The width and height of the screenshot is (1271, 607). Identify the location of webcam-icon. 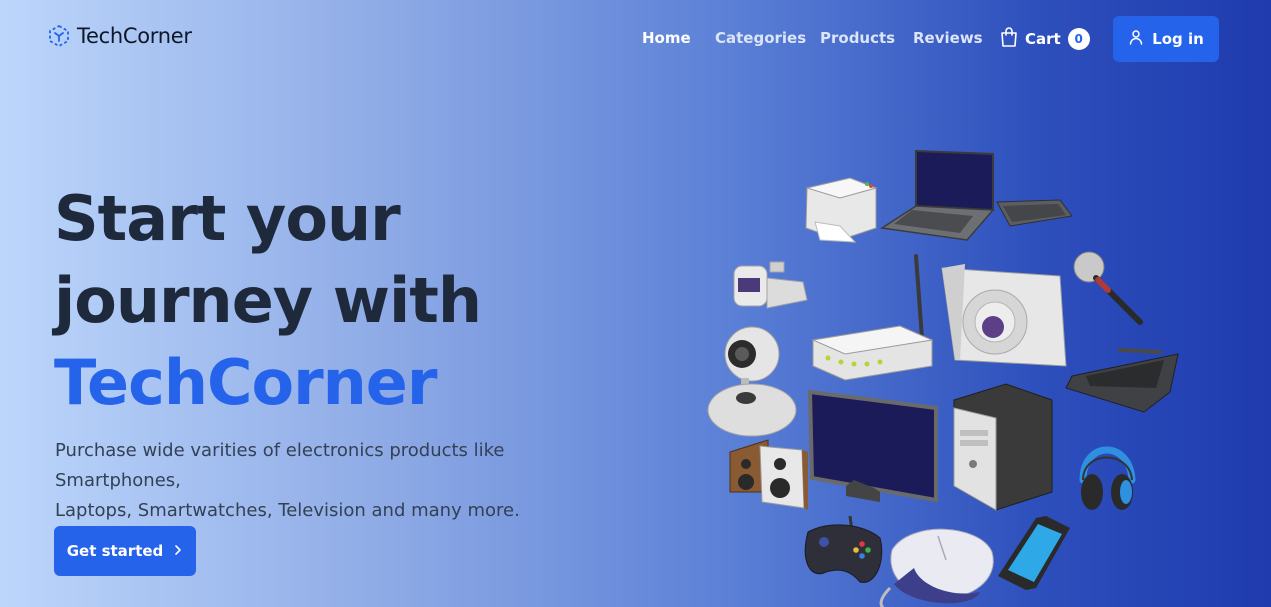
(752, 381).